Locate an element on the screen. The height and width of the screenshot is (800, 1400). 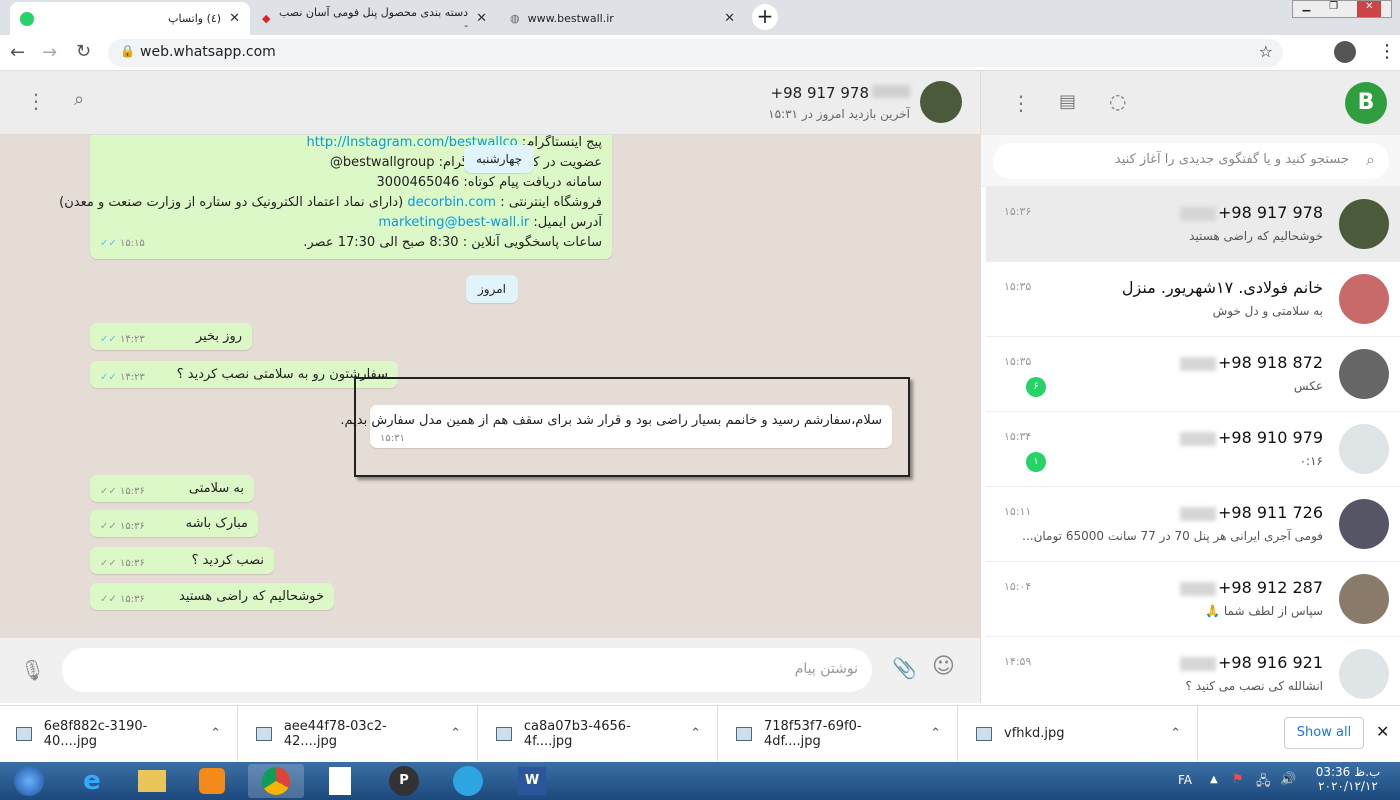
new-tab-button: + is located at coordinates (765, 17).